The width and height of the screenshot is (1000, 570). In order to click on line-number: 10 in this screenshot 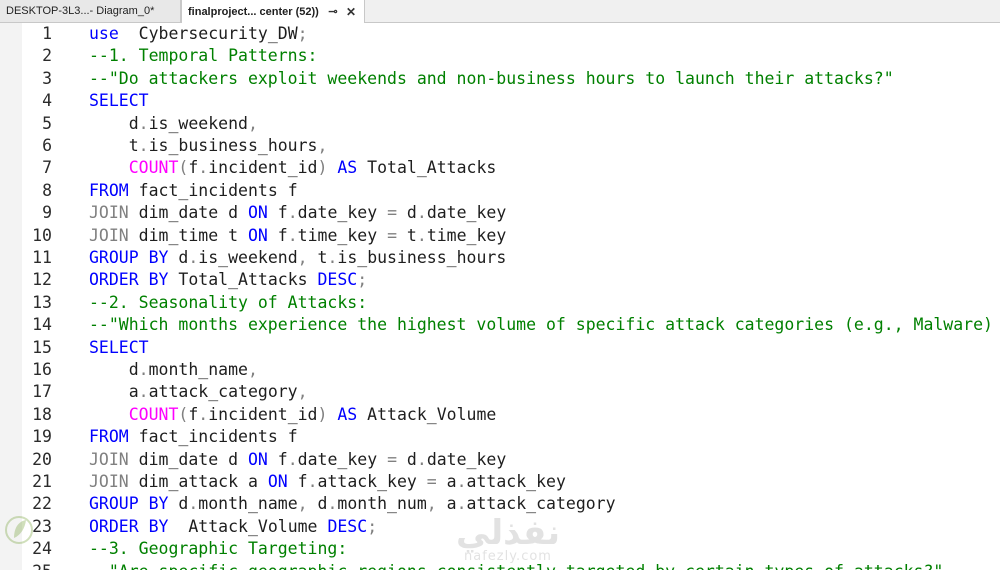, I will do `click(42, 235)`.